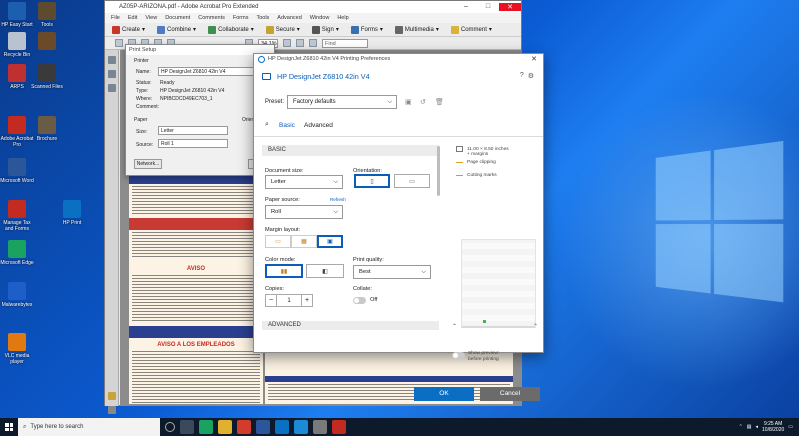 Image resolution: width=799 pixels, height=436 pixels. I want to click on color-option: ▮▮, so click(284, 271).